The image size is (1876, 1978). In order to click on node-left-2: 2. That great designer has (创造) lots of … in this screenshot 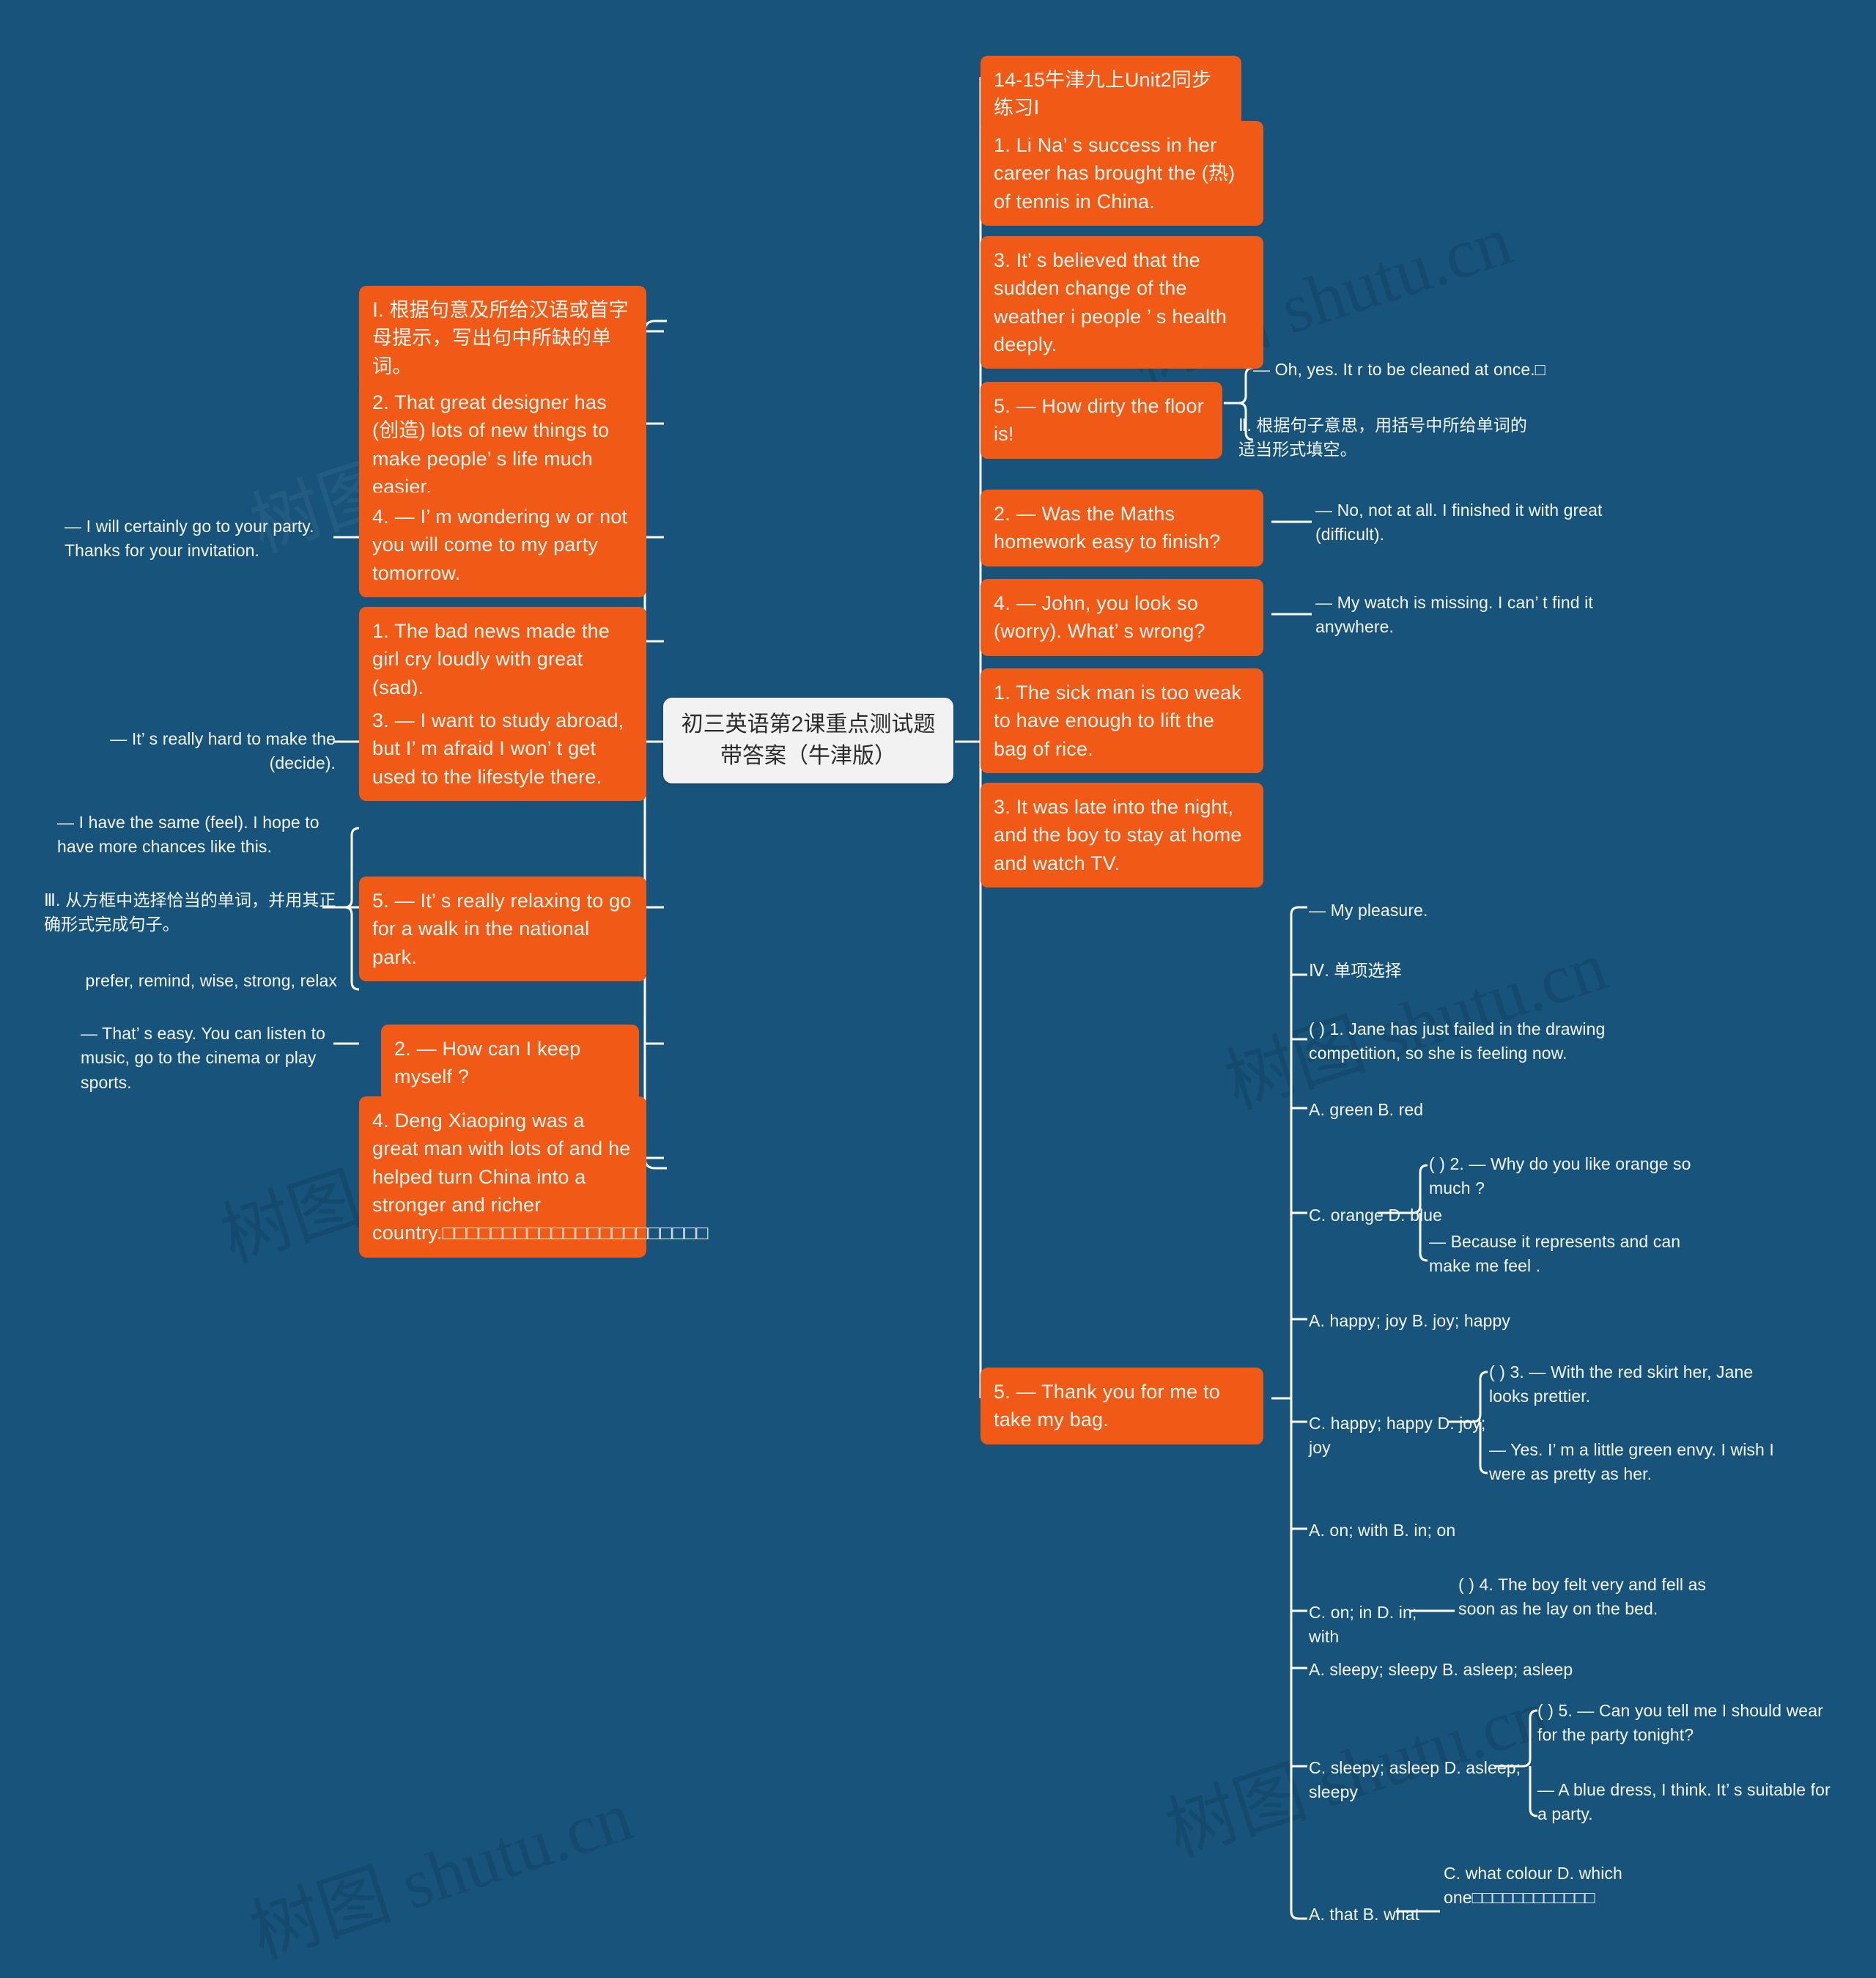, I will do `click(502, 445)`.